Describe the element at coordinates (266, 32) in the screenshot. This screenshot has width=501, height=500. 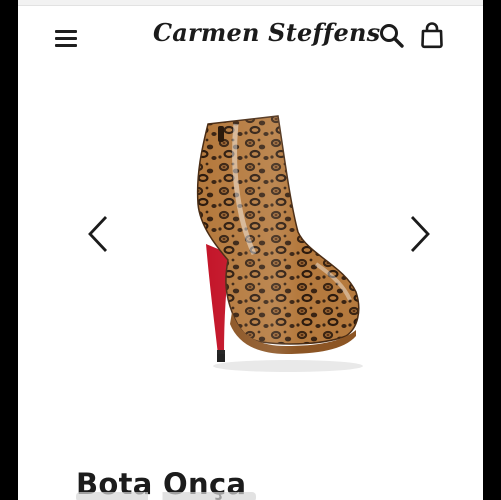
I see `brand-logo: Carmen Steffens` at that location.